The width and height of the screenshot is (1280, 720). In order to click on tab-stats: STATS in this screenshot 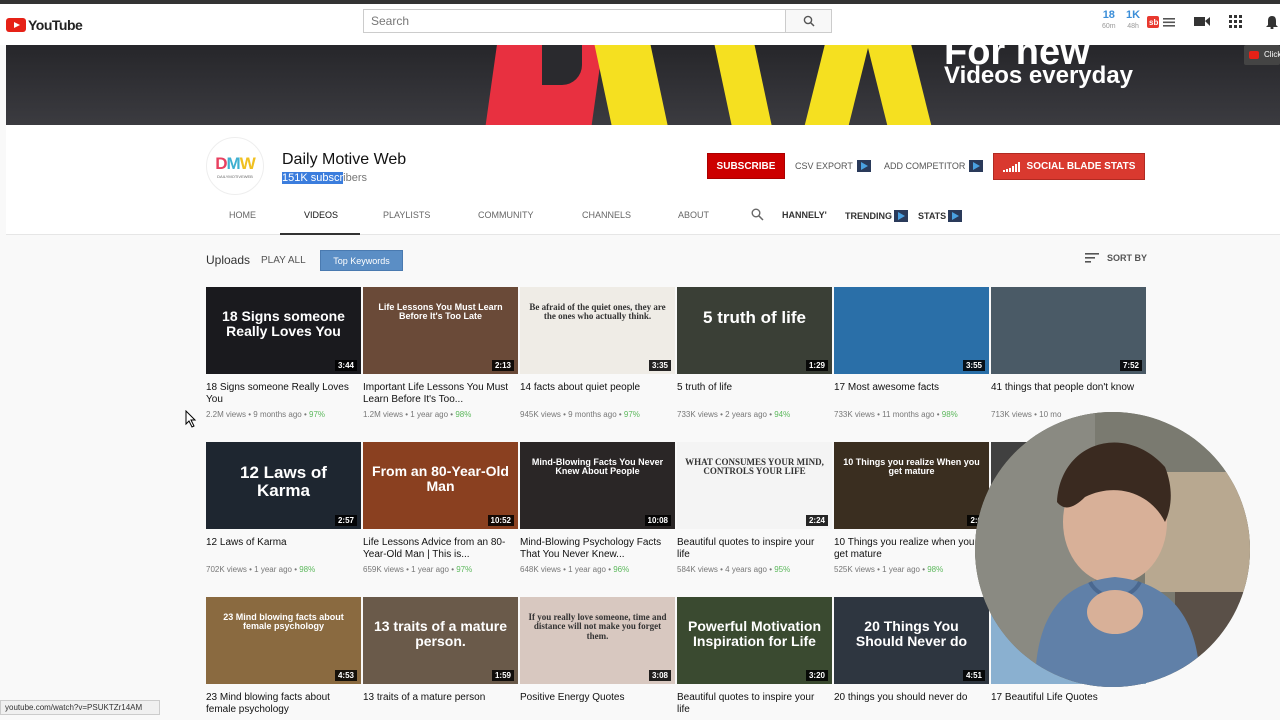, I will do `click(940, 216)`.